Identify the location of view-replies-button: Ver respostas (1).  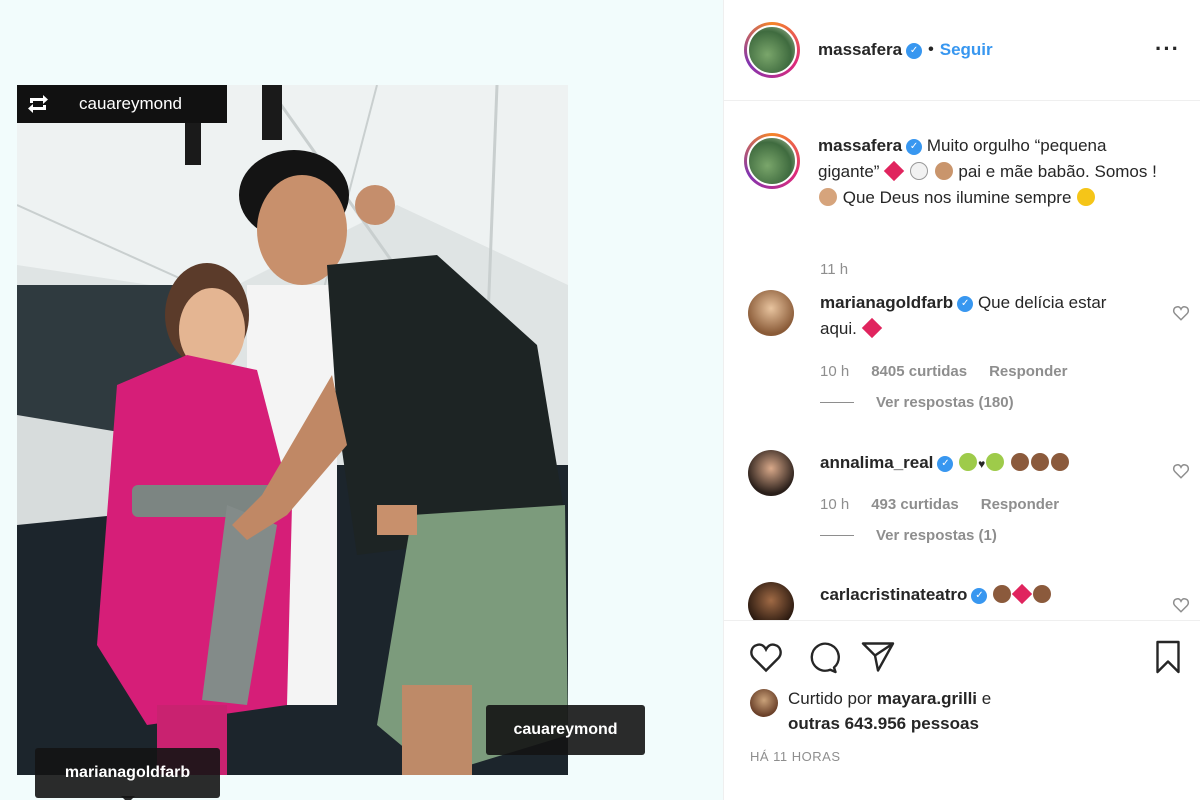
(908, 535).